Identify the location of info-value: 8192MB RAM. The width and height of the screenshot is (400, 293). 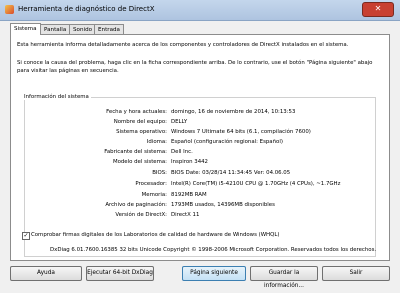
(189, 195).